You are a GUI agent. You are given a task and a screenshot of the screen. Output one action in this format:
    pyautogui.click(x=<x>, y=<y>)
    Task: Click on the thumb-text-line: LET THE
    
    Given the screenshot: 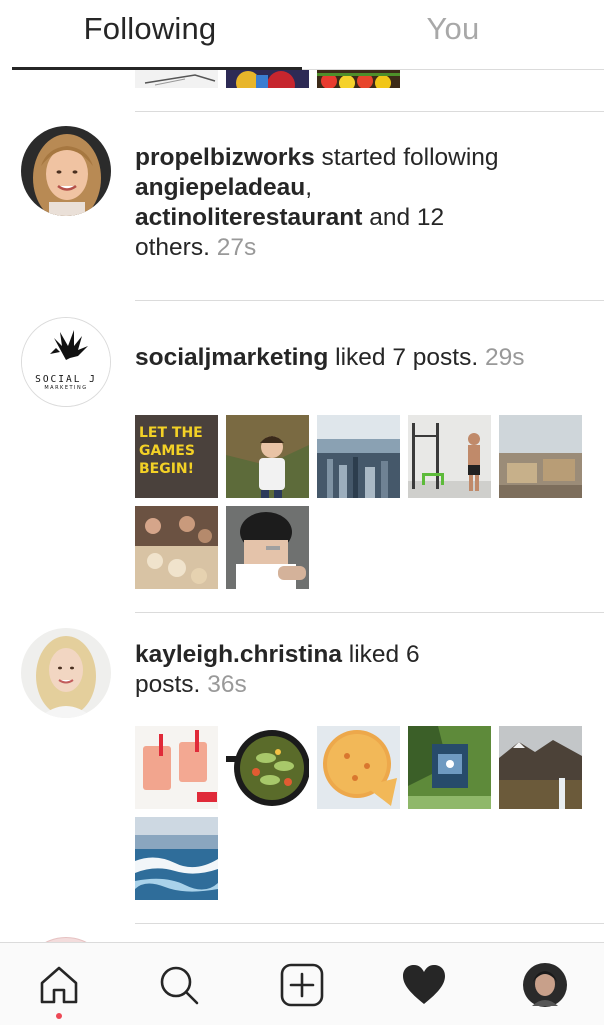 What is the action you would take?
    pyautogui.click(x=171, y=433)
    